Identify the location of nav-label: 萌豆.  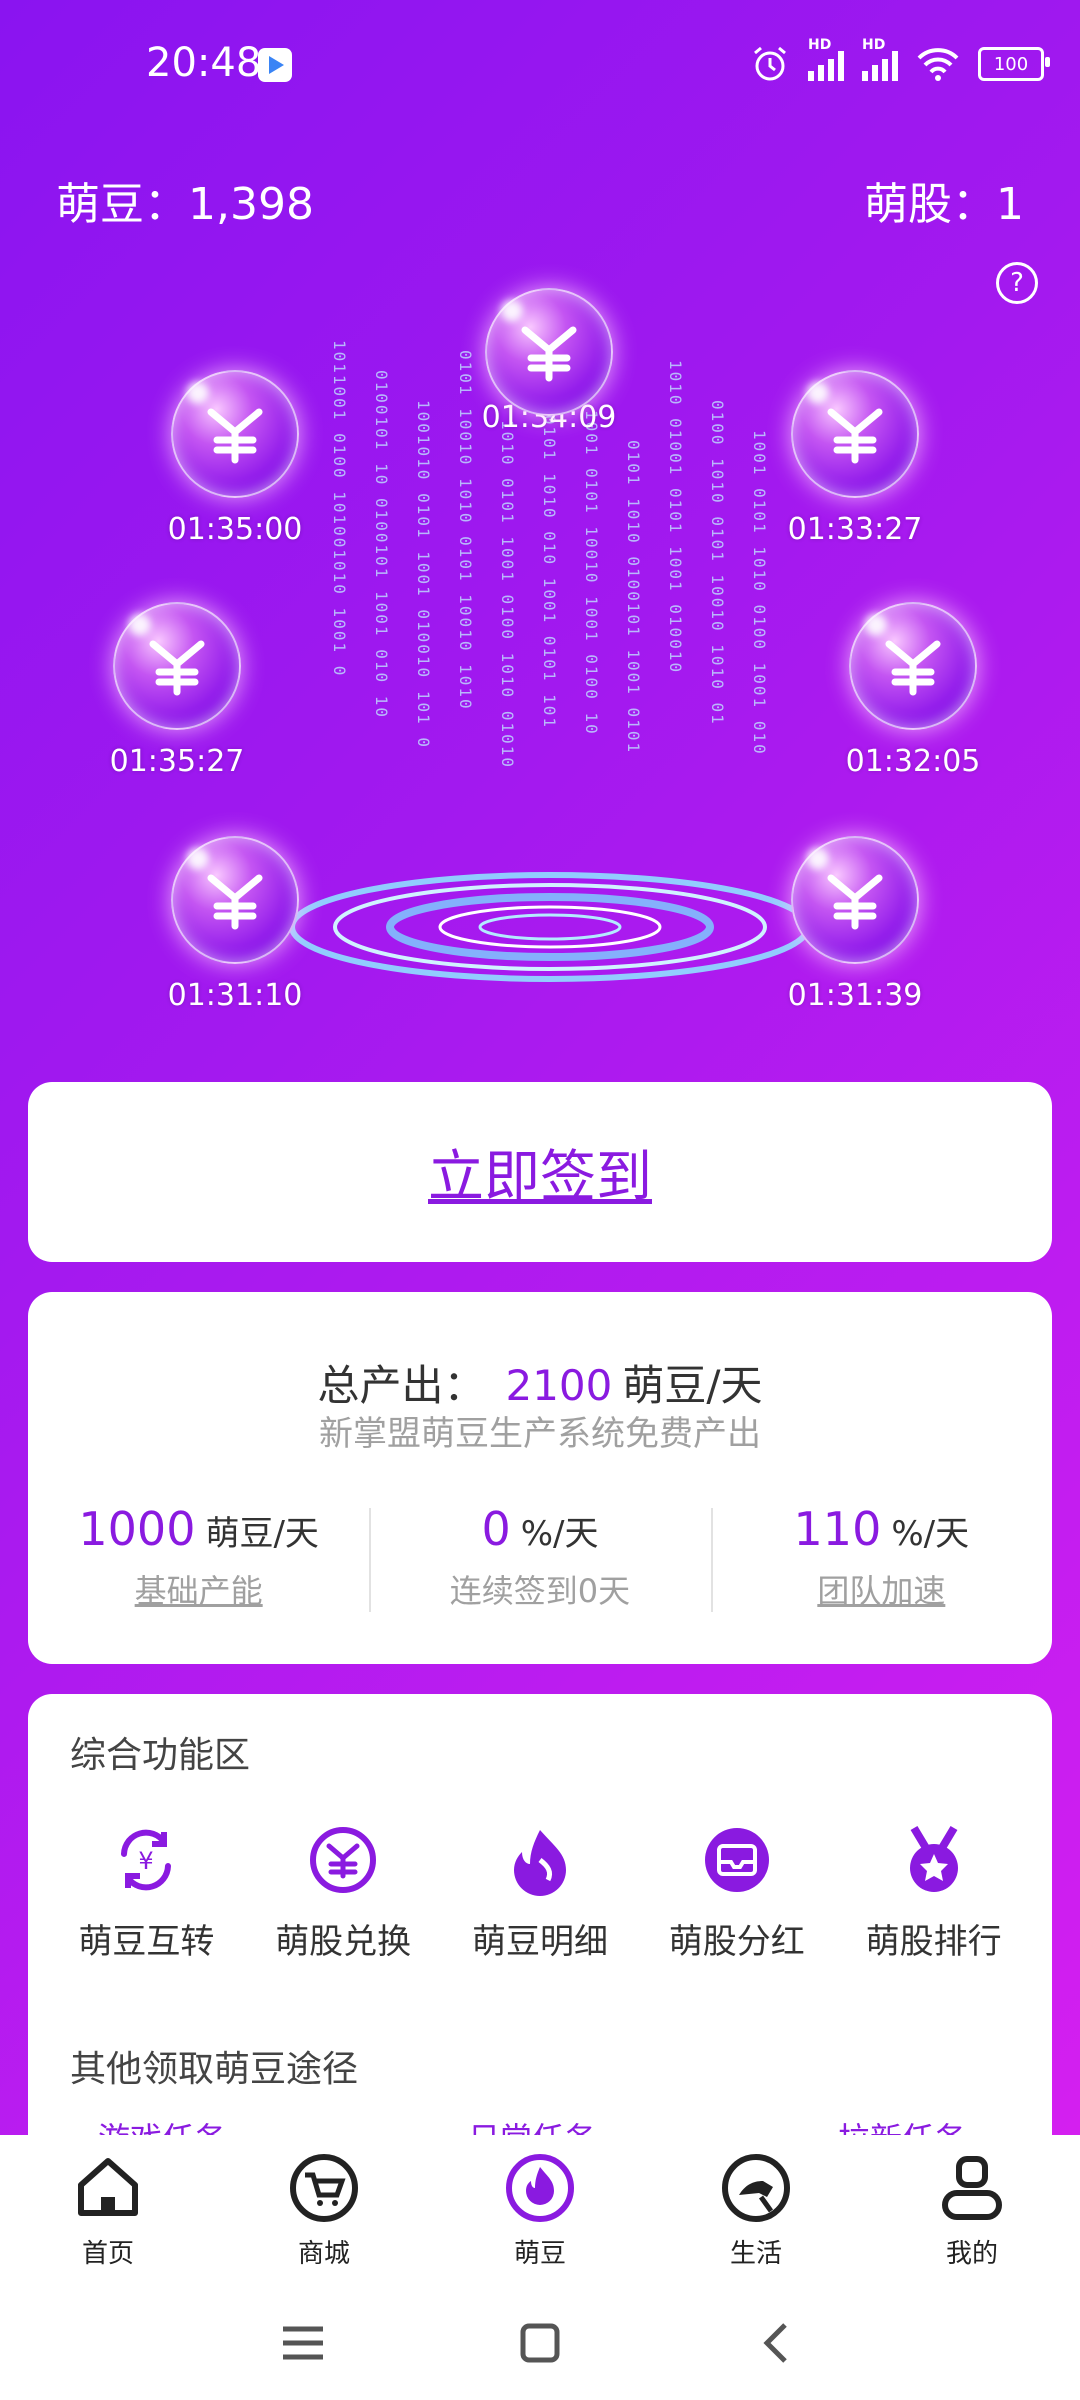
(539, 2254).